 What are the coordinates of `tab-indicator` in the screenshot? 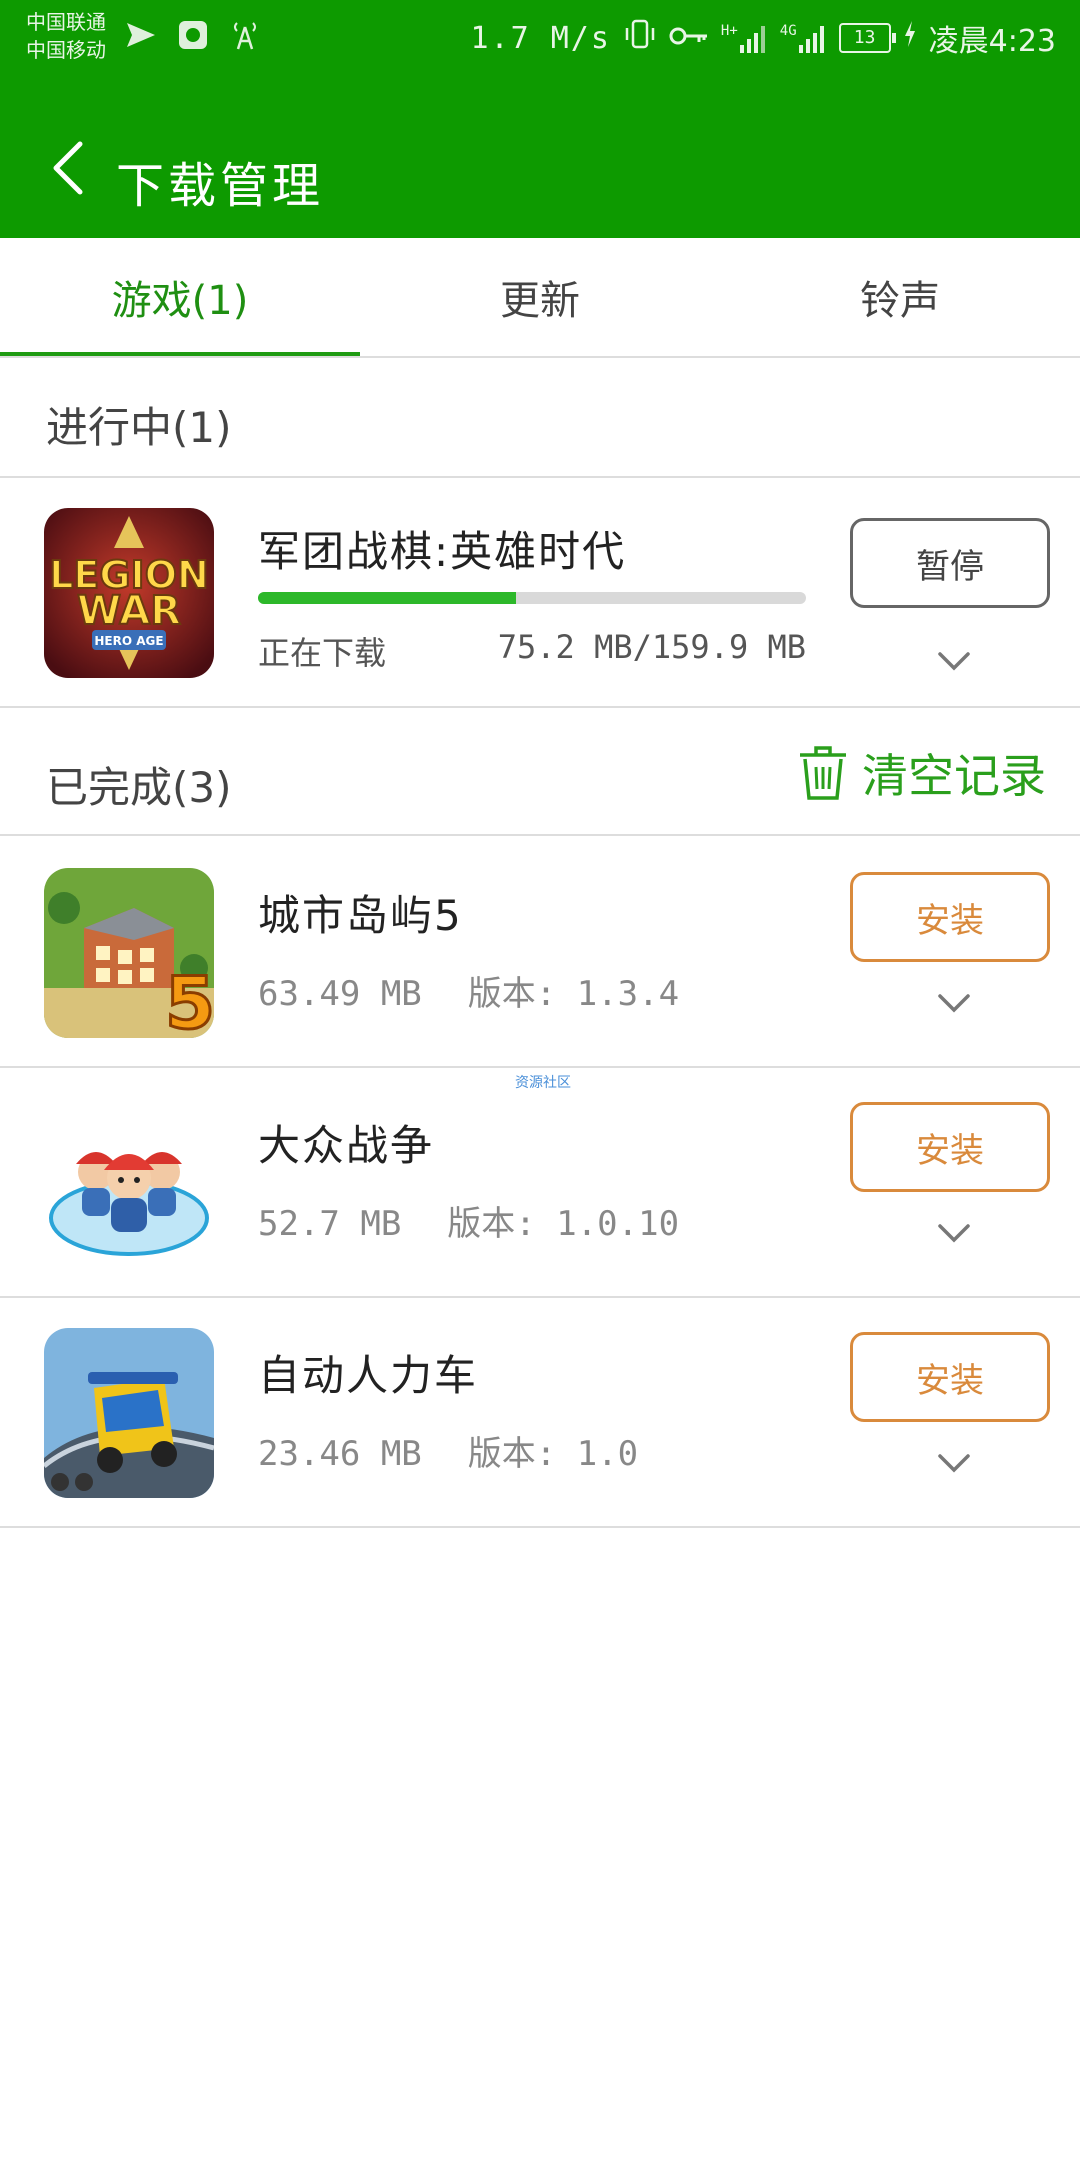 It's located at (180, 354).